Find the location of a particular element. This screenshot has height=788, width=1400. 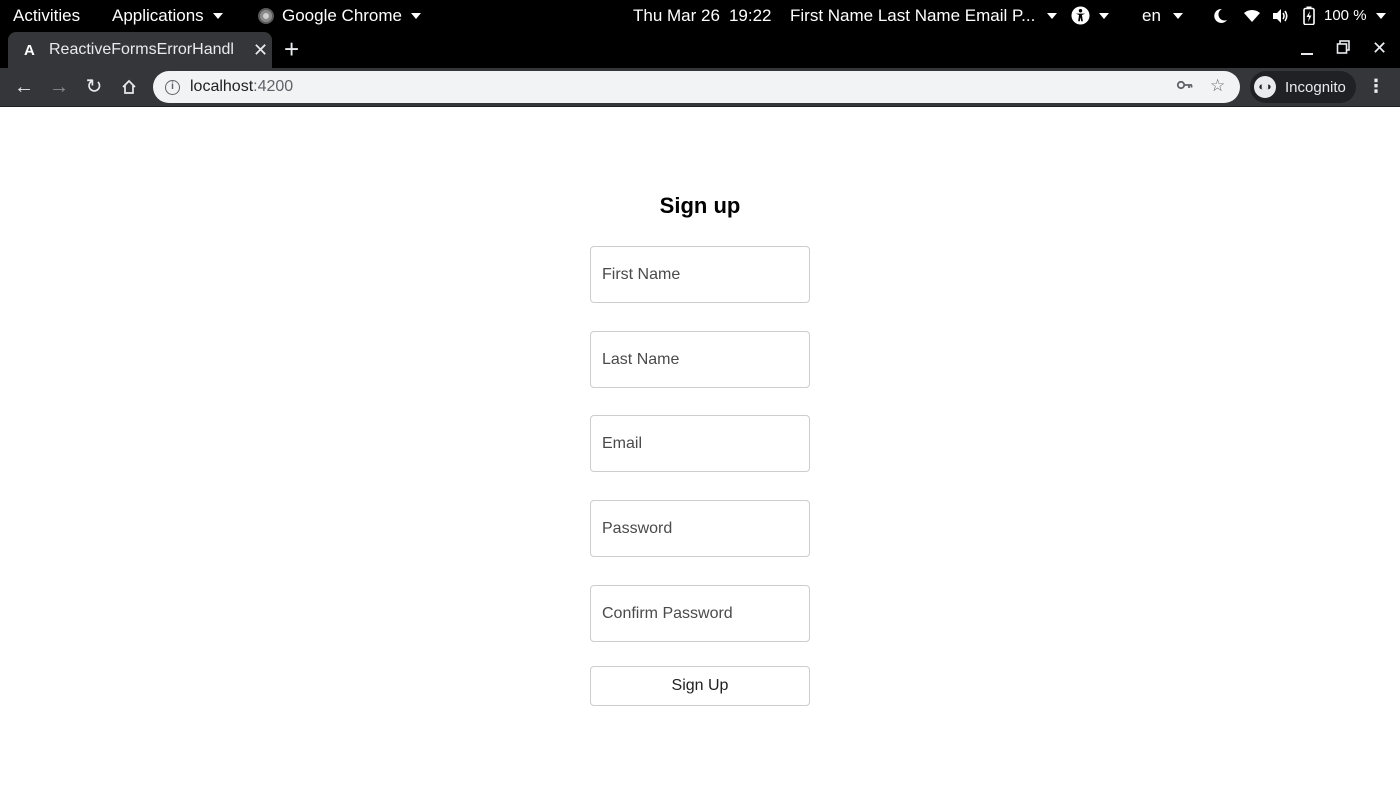

confirm-password-input is located at coordinates (700, 613).